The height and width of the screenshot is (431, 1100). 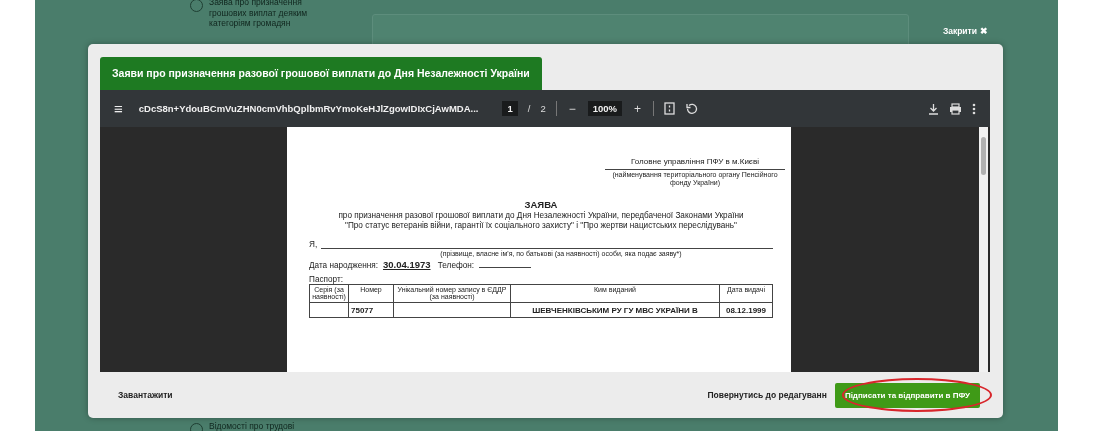 What do you see at coordinates (983, 249) in the screenshot?
I see `scrollbar` at bounding box center [983, 249].